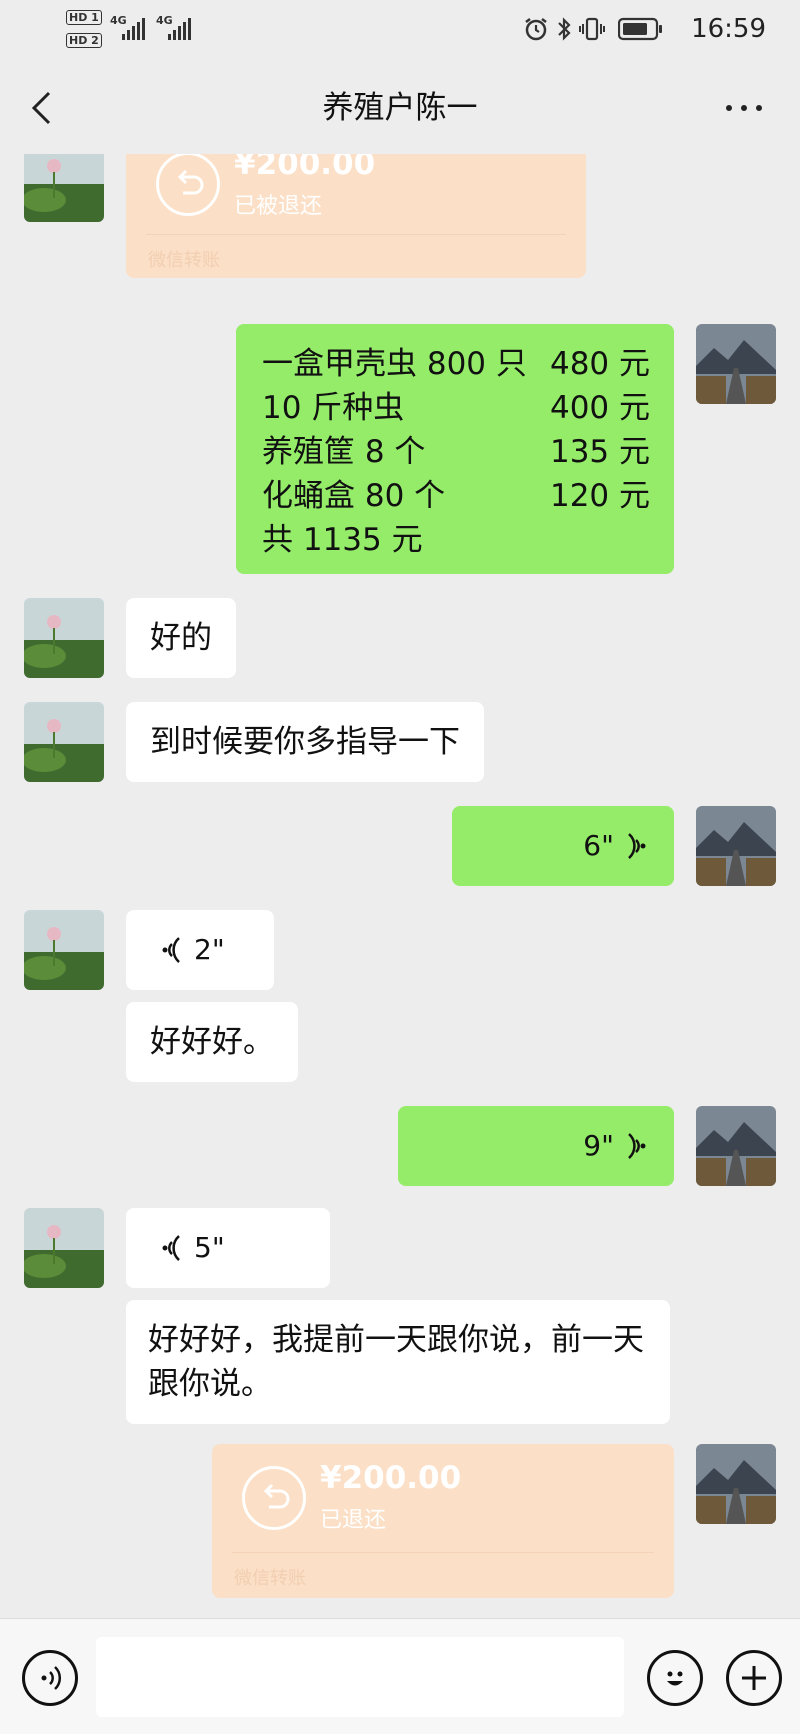  I want to click on message-bubble: 到时候要你多指导一下, so click(305, 742).